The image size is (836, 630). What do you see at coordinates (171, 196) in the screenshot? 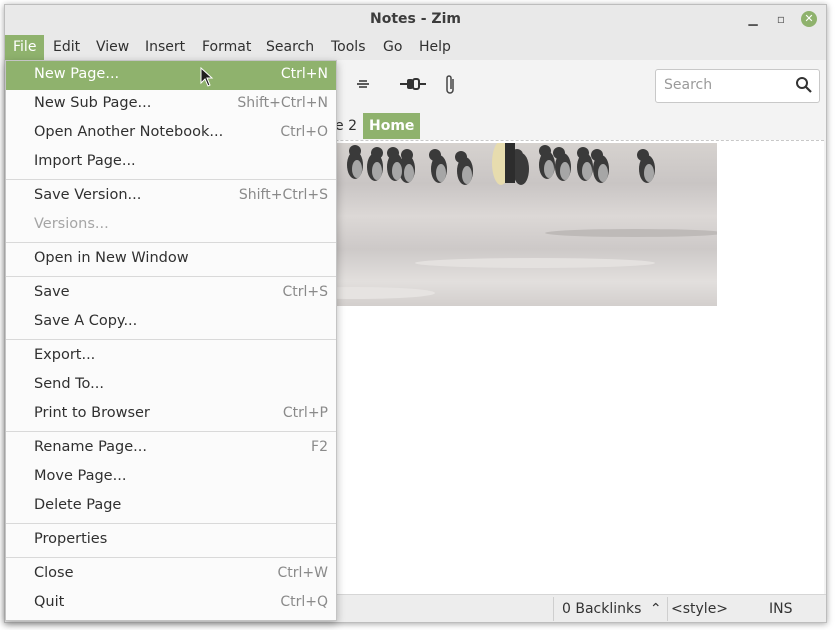
I see `menu-item-save-version: Save Version... Shift+Ctrl+S` at bounding box center [171, 196].